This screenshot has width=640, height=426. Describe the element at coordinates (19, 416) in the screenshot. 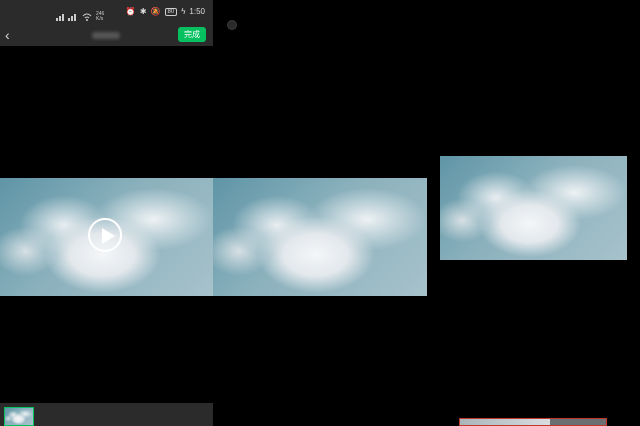

I see `video-thumbnail` at that location.